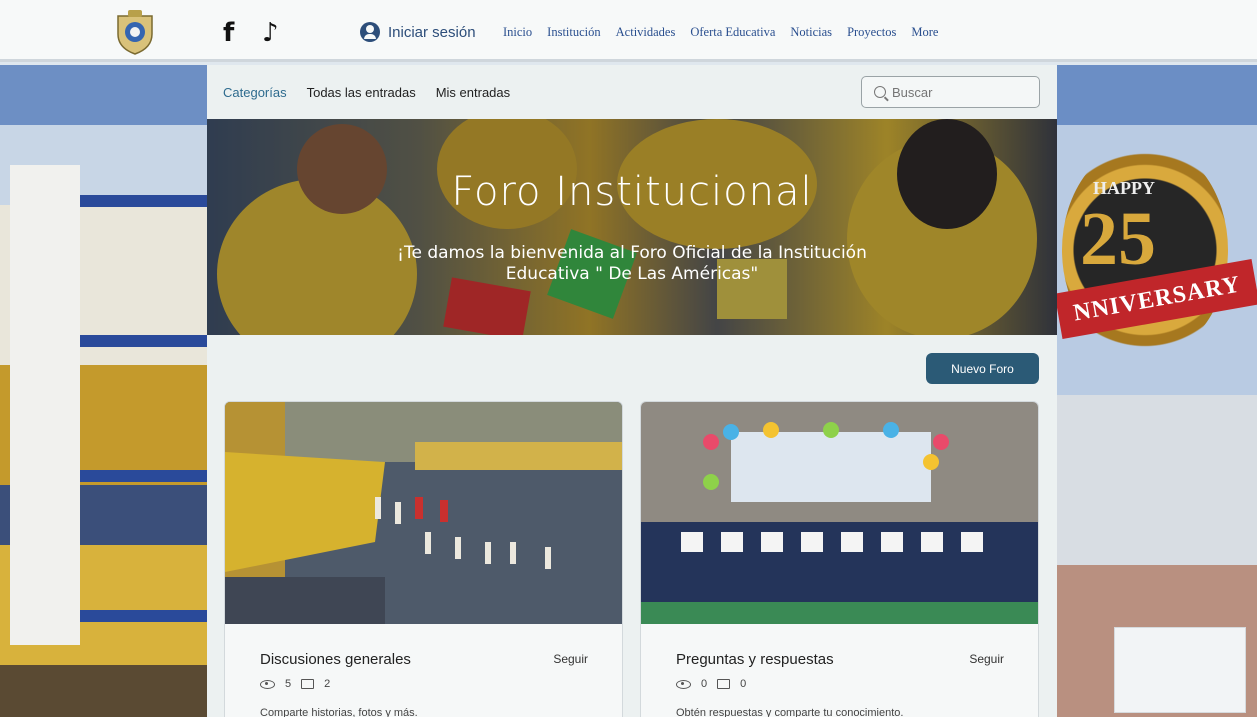 The image size is (1257, 717). What do you see at coordinates (880, 92) in the screenshot?
I see `search-icon` at bounding box center [880, 92].